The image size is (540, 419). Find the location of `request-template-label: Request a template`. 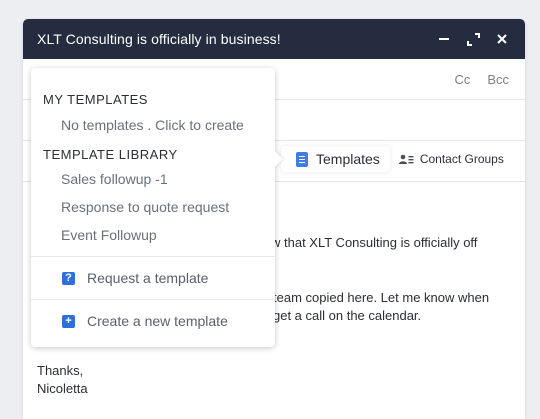

request-template-label: Request a template is located at coordinates (148, 278).